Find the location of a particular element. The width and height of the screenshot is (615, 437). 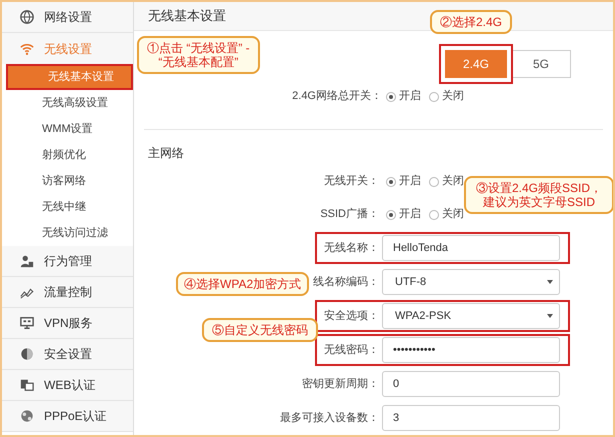

sidebar-subitem: 无线高级设置 is located at coordinates (67, 103).